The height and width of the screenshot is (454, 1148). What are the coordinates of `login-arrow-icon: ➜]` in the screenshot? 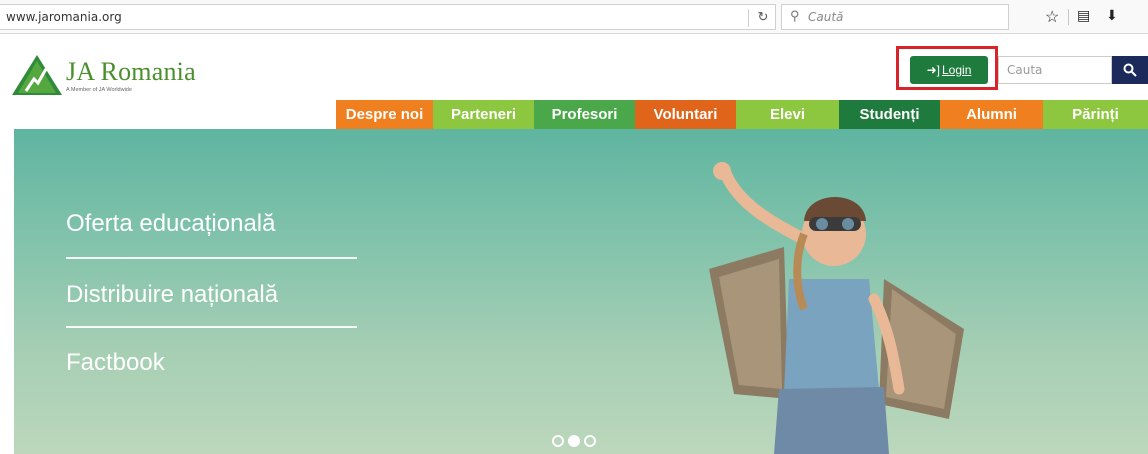 It's located at (933, 70).